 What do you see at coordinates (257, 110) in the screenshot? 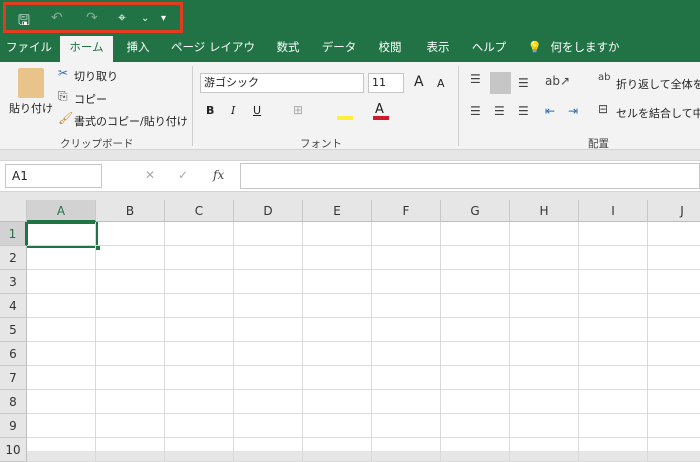
I see `underline-button: U` at bounding box center [257, 110].